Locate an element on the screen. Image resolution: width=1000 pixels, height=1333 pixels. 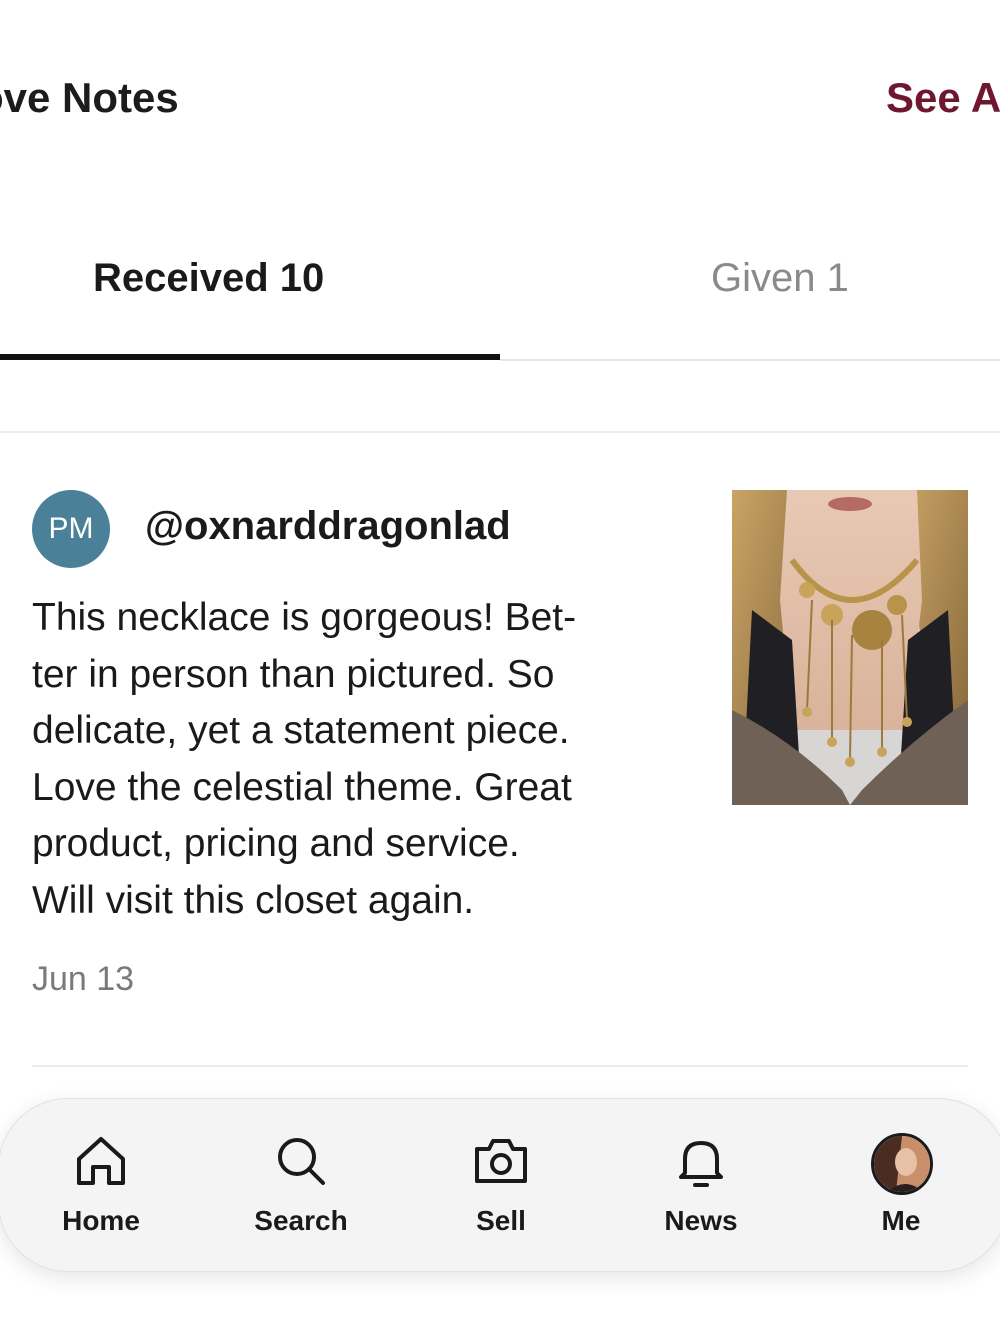
nav-me: Me is located at coordinates (900, 1186).